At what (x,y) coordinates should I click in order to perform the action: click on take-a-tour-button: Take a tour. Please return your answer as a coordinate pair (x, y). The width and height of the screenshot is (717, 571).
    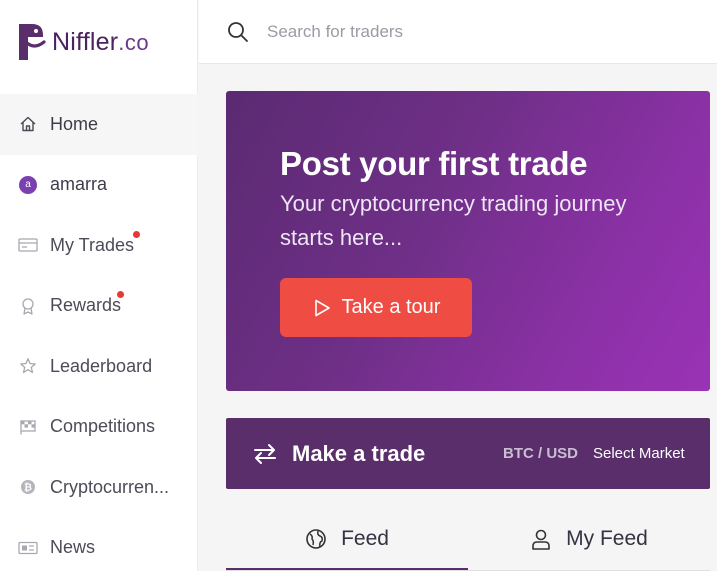
    Looking at the image, I should click on (376, 307).